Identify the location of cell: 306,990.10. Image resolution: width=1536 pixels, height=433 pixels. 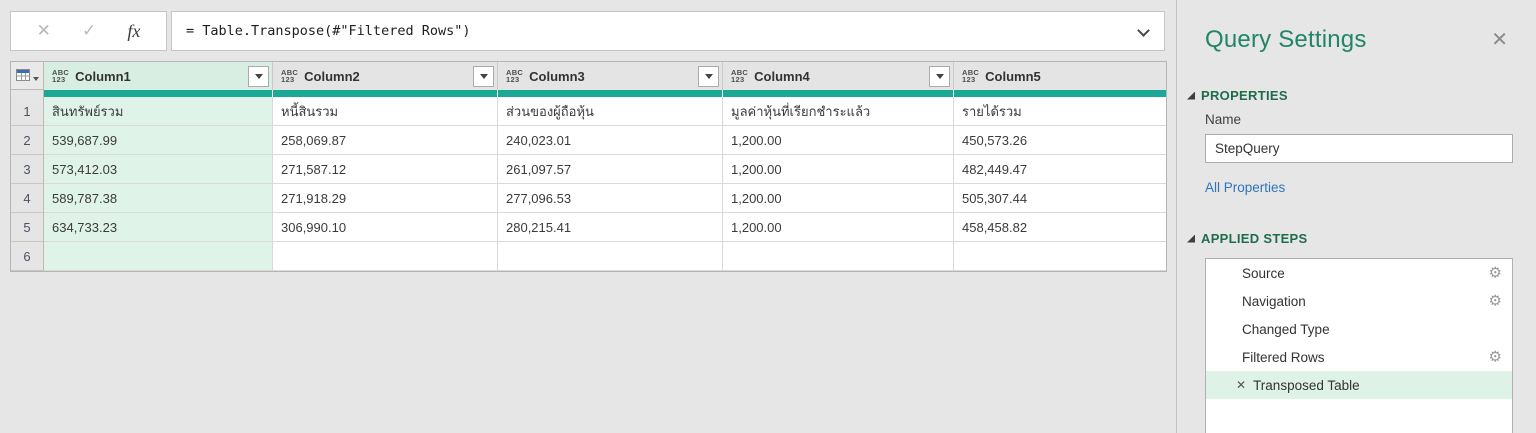
(385, 227).